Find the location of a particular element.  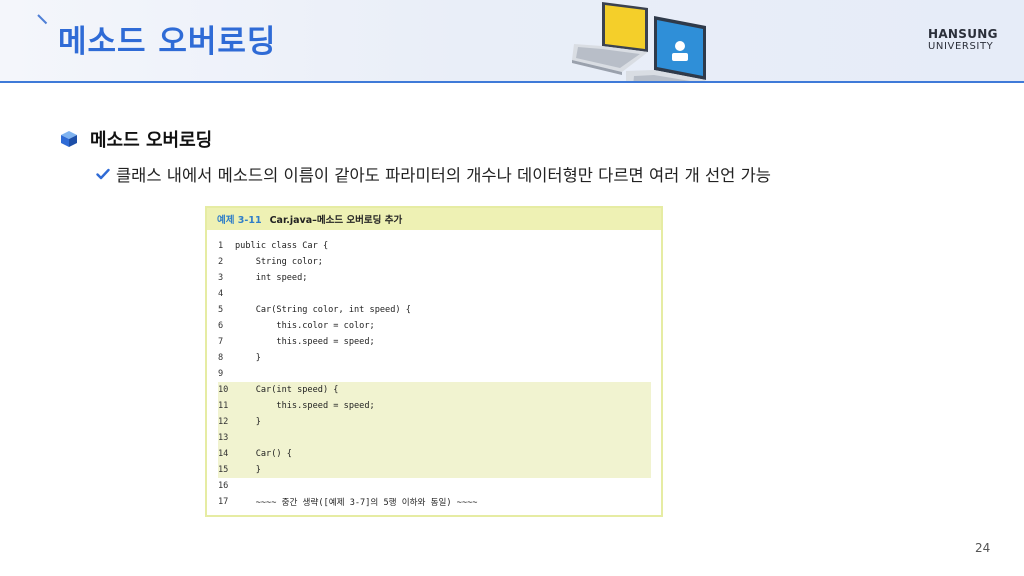

line-number: 3 is located at coordinates (221, 278).